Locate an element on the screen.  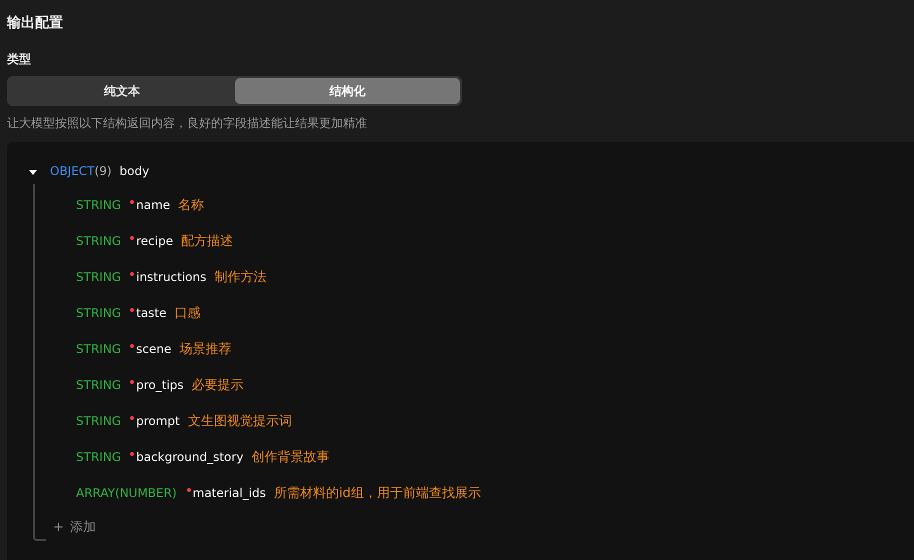
field-description: 名称 is located at coordinates (191, 205).